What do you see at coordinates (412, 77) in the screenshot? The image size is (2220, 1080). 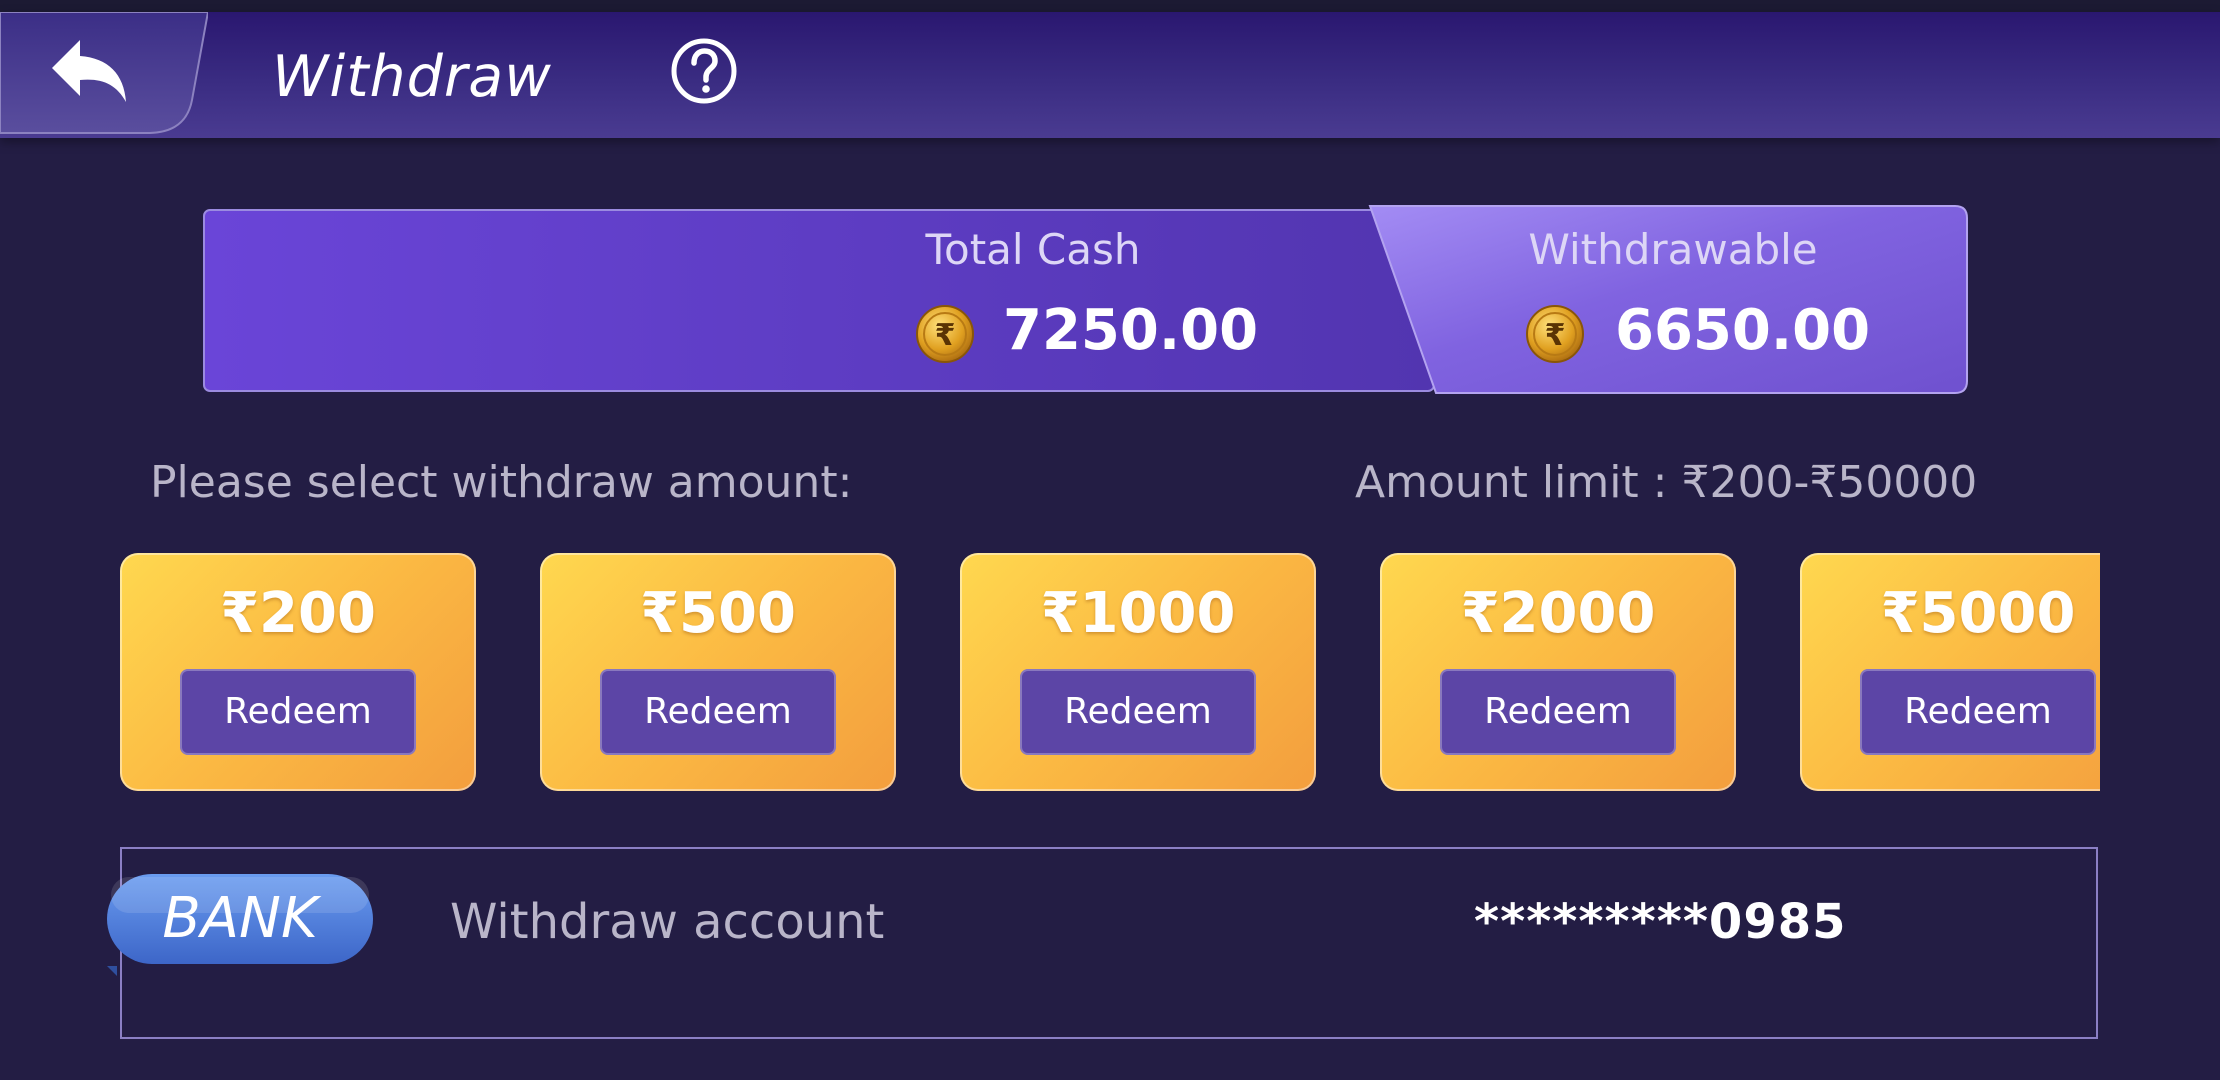 I see `page-title: Withdraw` at bounding box center [412, 77].